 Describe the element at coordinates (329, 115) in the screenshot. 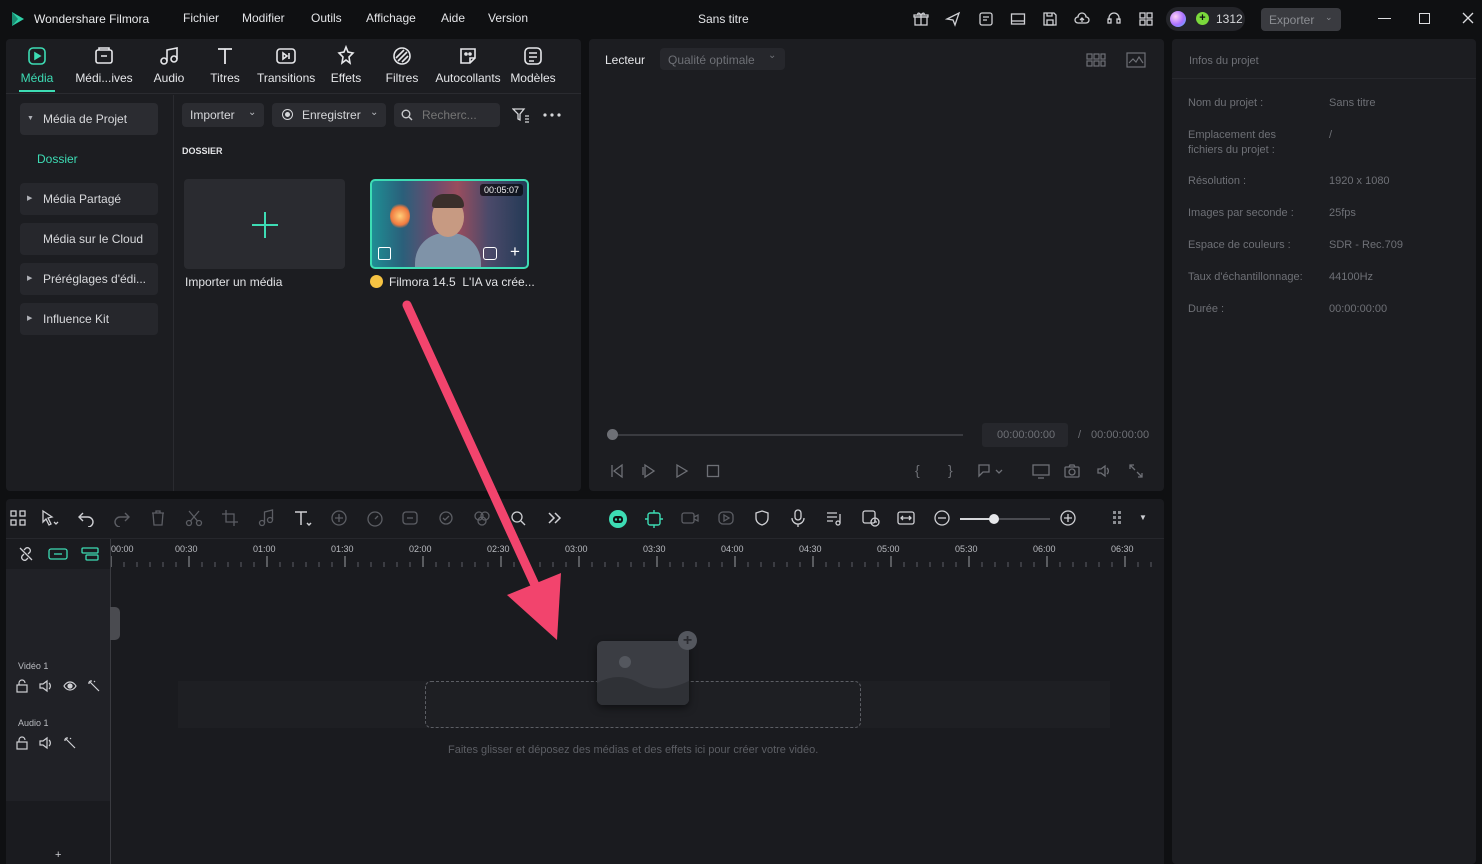

I see `record-button: Enregistrer ⌄` at that location.